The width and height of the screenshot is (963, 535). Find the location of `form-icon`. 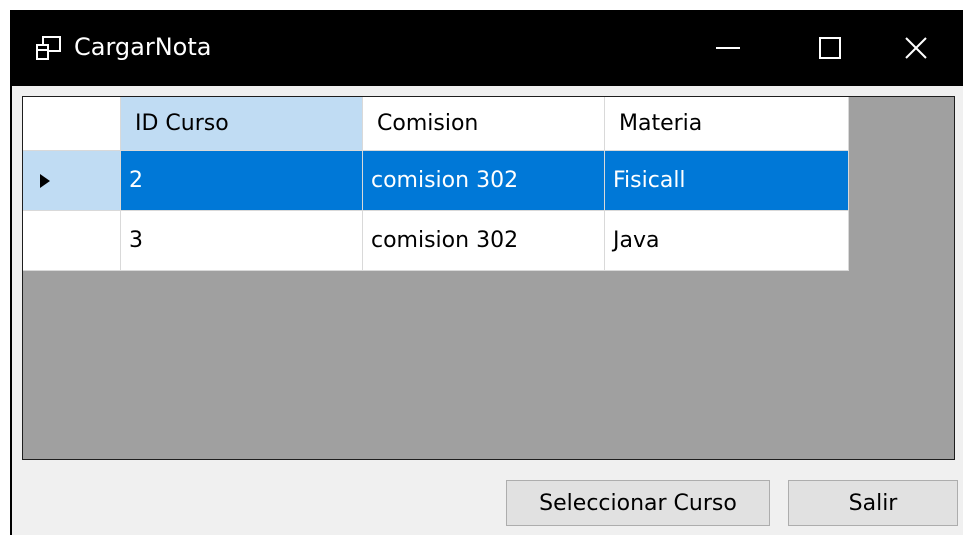

form-icon is located at coordinates (48, 48).